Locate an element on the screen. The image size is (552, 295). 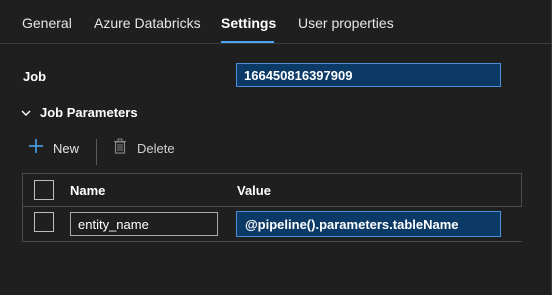
job-parameters-header: Job Parameters is located at coordinates (79, 112).